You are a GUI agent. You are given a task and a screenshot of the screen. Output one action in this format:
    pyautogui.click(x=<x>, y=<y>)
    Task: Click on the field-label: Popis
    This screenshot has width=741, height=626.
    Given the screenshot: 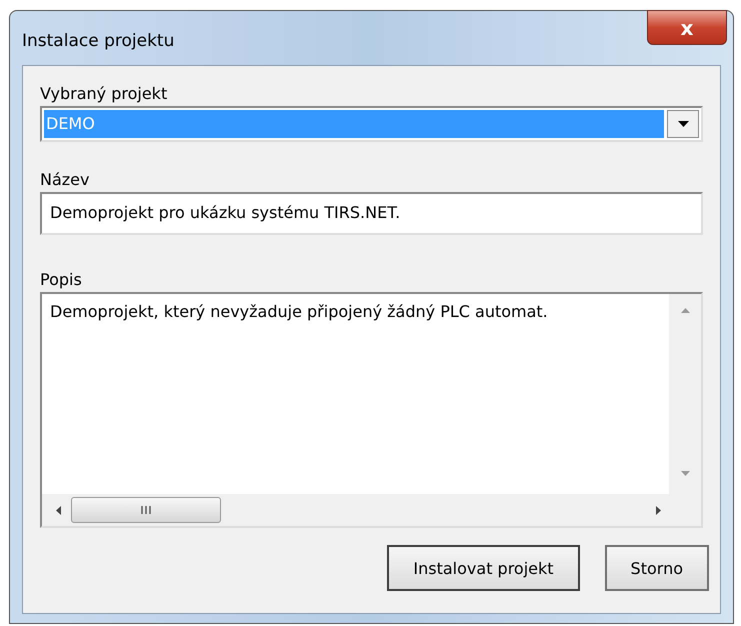 What is the action you would take?
    pyautogui.click(x=61, y=280)
    